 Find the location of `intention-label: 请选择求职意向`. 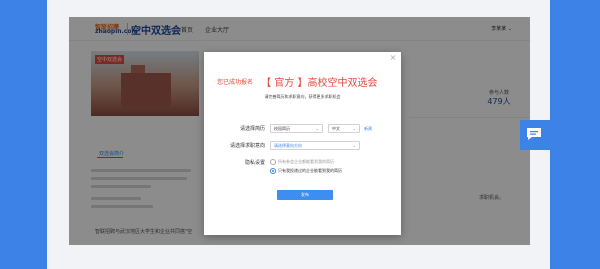

intention-label: 请选择求职意向 is located at coordinates (247, 146).